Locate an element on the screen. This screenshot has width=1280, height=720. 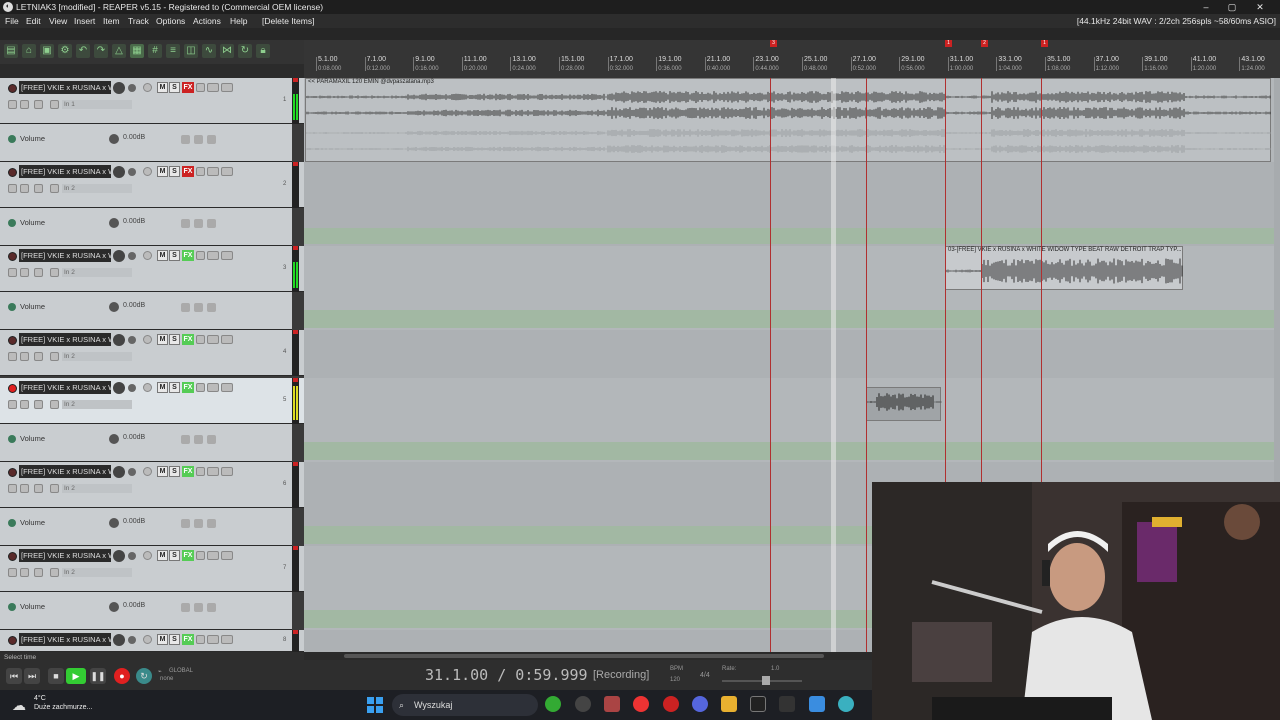
ripple-edit-icon: ≡ is located at coordinates (173, 51).